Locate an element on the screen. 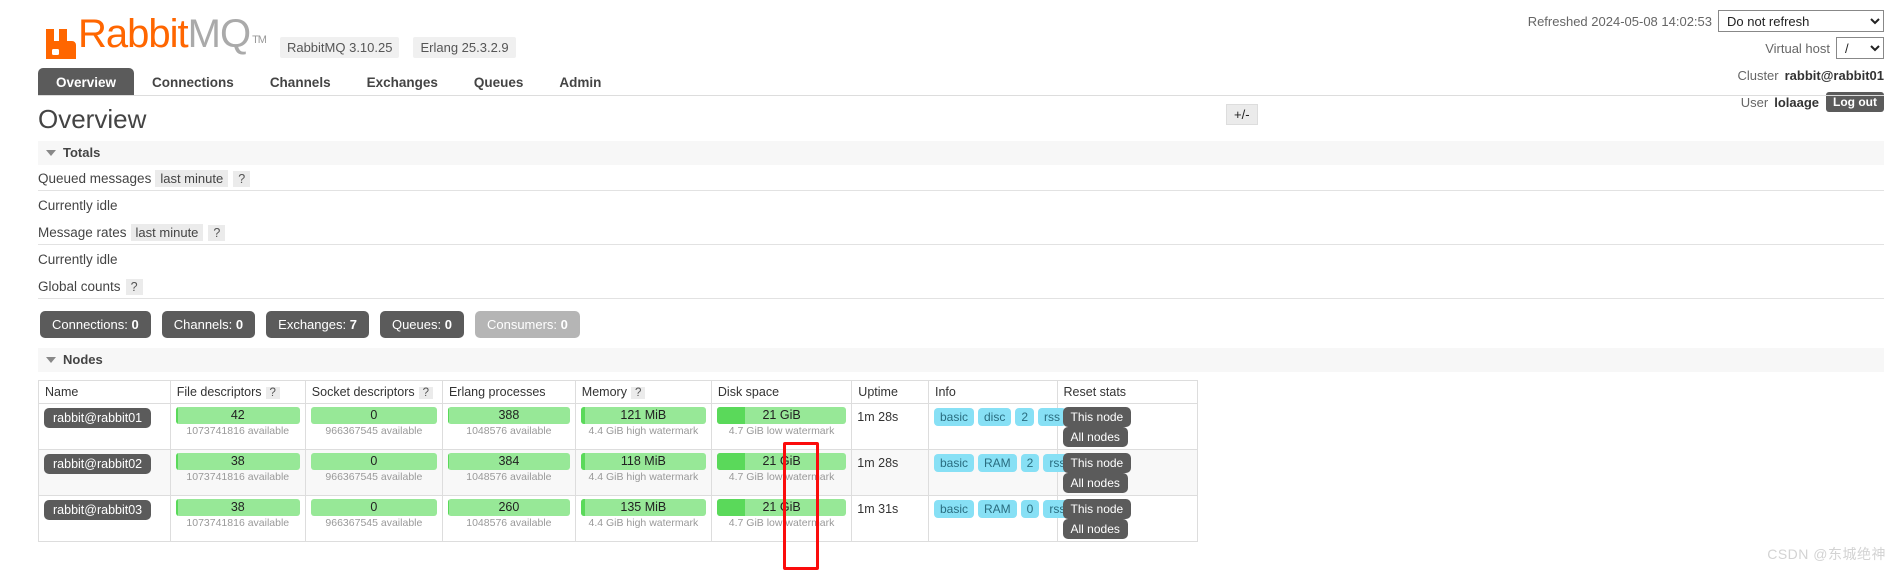 This screenshot has width=1902, height=570. col-header-memory: Memory? is located at coordinates (643, 392).